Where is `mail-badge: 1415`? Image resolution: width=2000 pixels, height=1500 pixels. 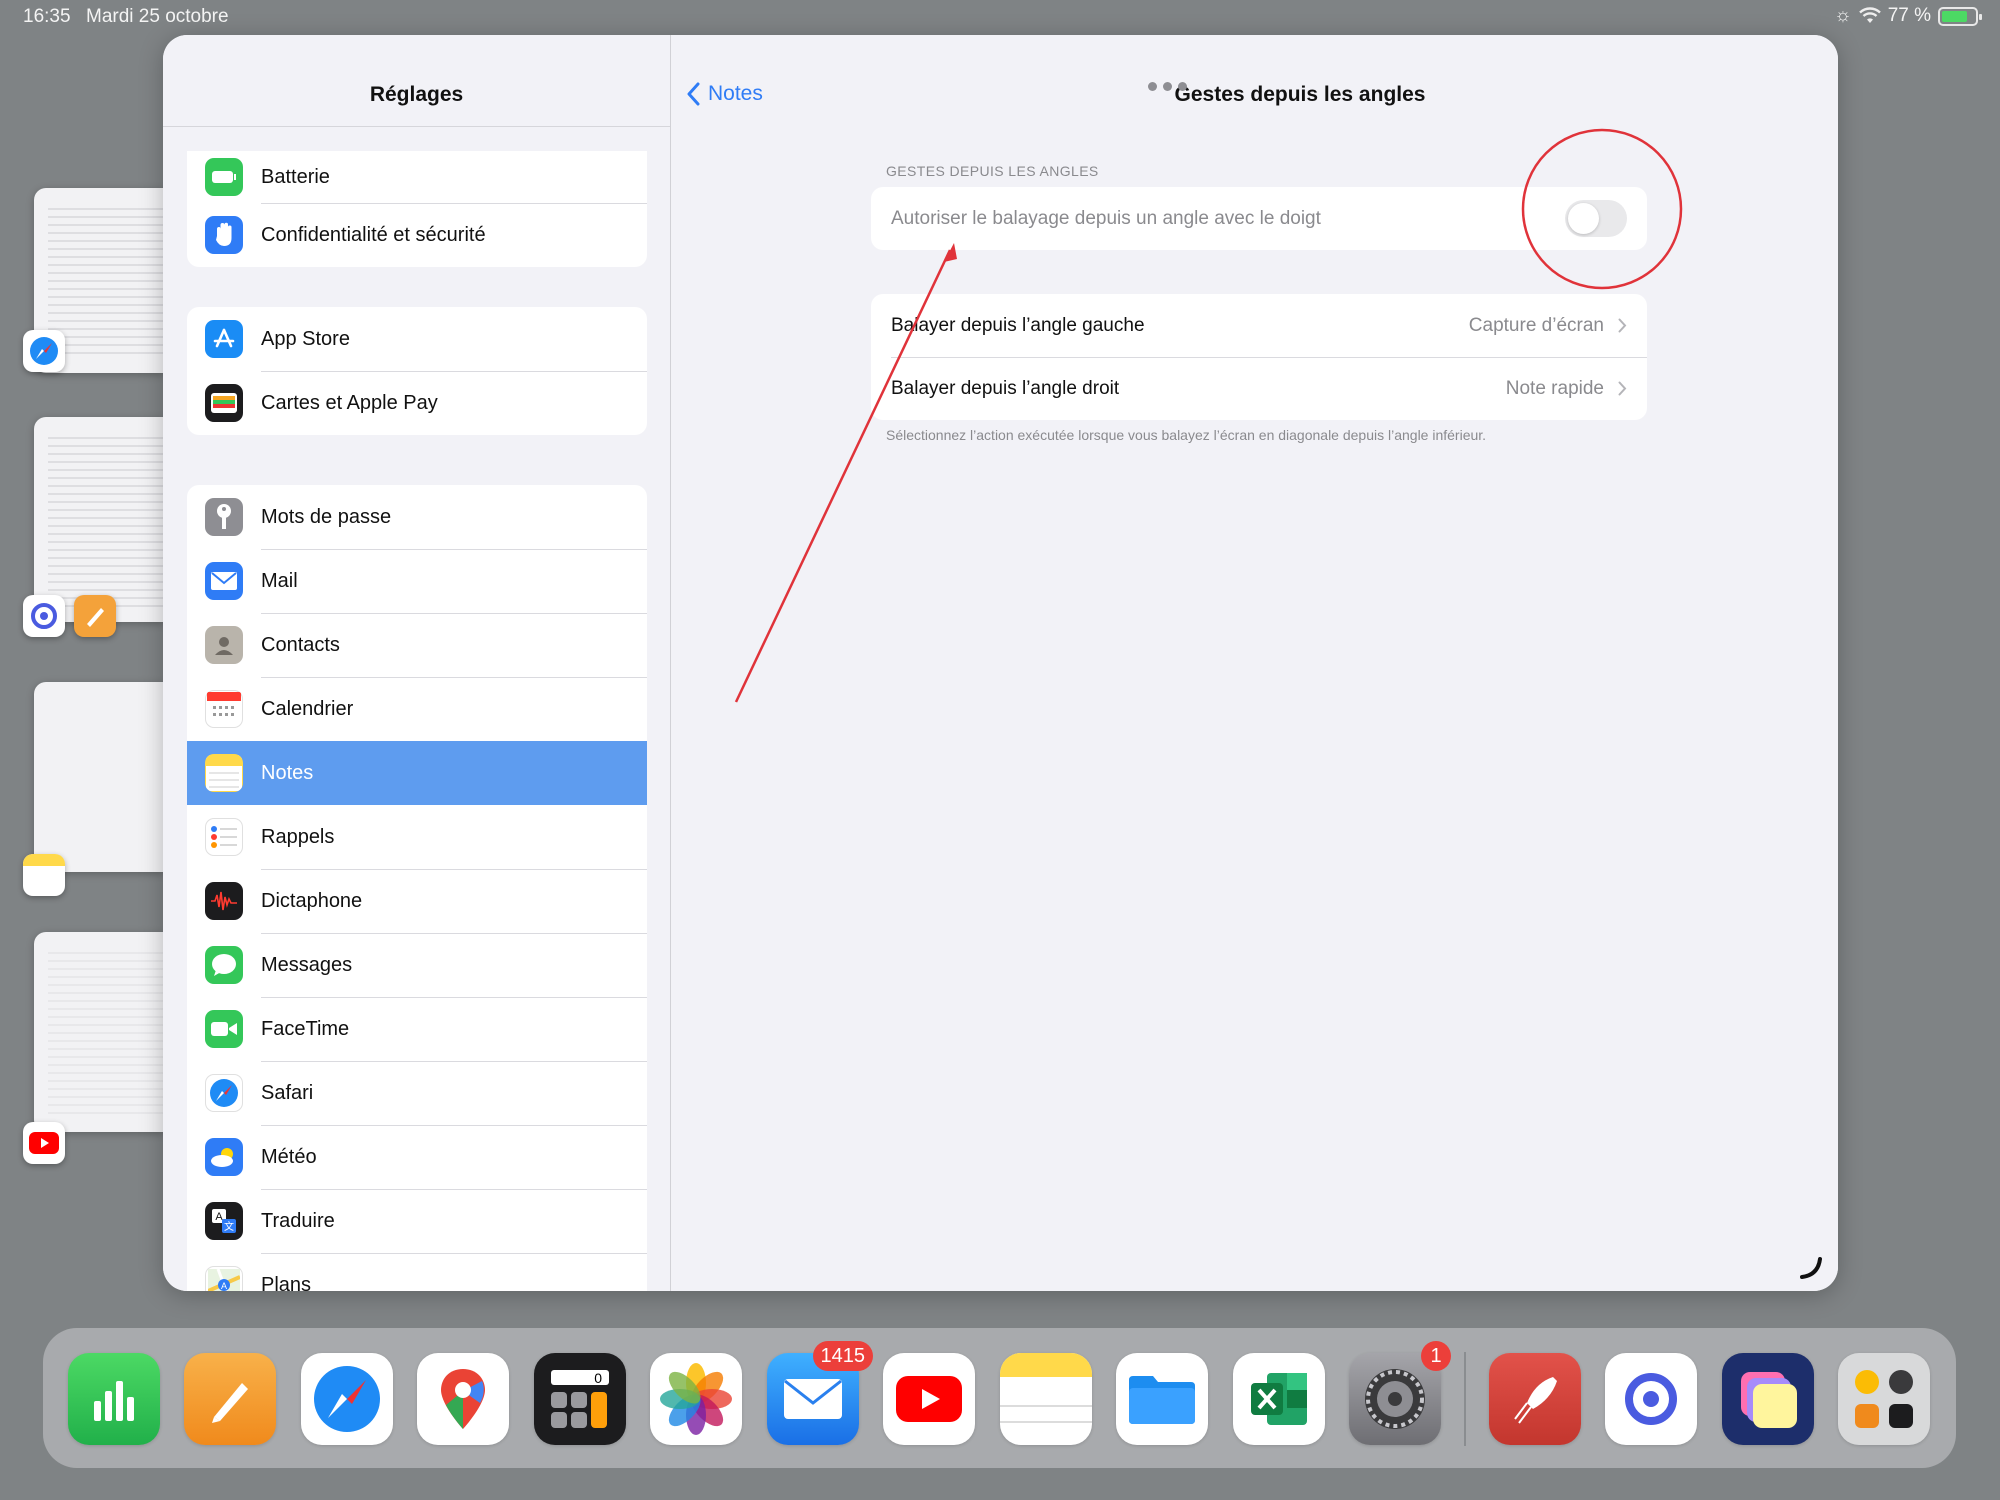 mail-badge: 1415 is located at coordinates (842, 1356).